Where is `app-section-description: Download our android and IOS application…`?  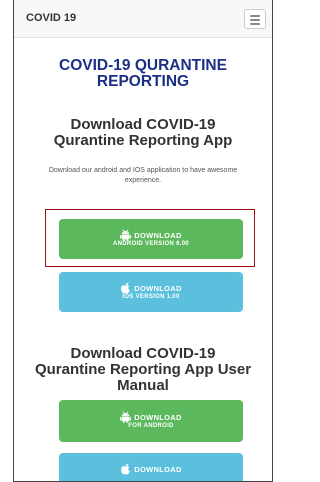 app-section-description: Download our android and IOS application… is located at coordinates (143, 175).